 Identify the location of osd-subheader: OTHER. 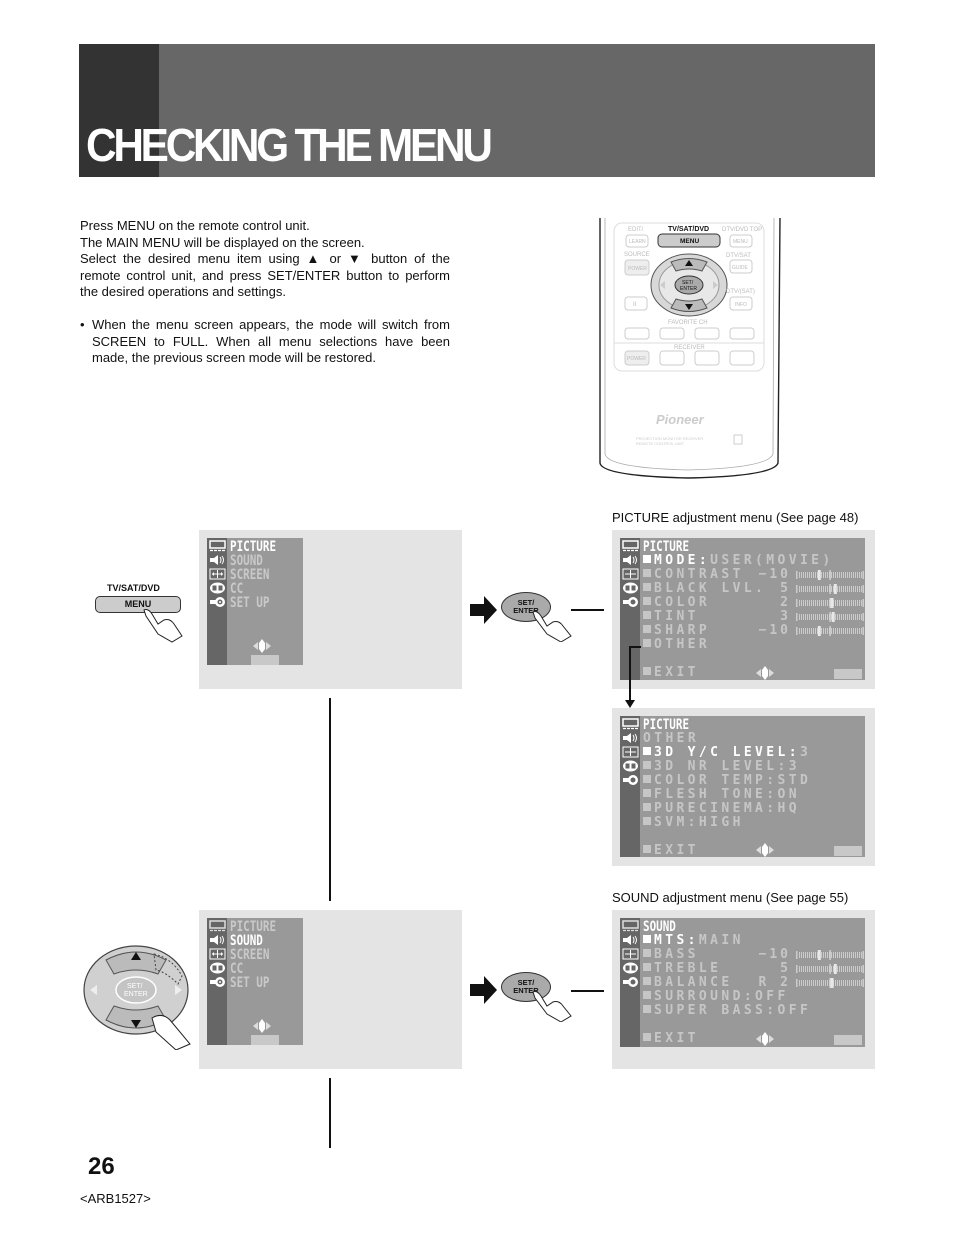
(671, 738).